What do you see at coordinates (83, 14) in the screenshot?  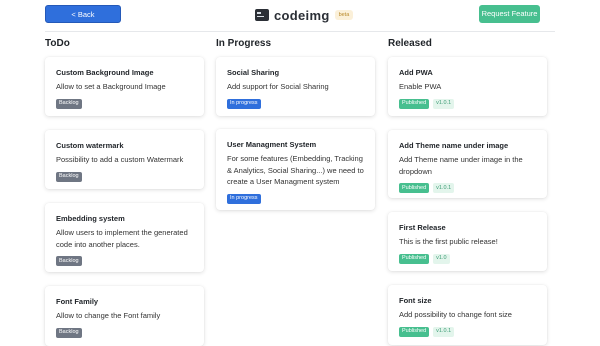 I see `back-button: < Back` at bounding box center [83, 14].